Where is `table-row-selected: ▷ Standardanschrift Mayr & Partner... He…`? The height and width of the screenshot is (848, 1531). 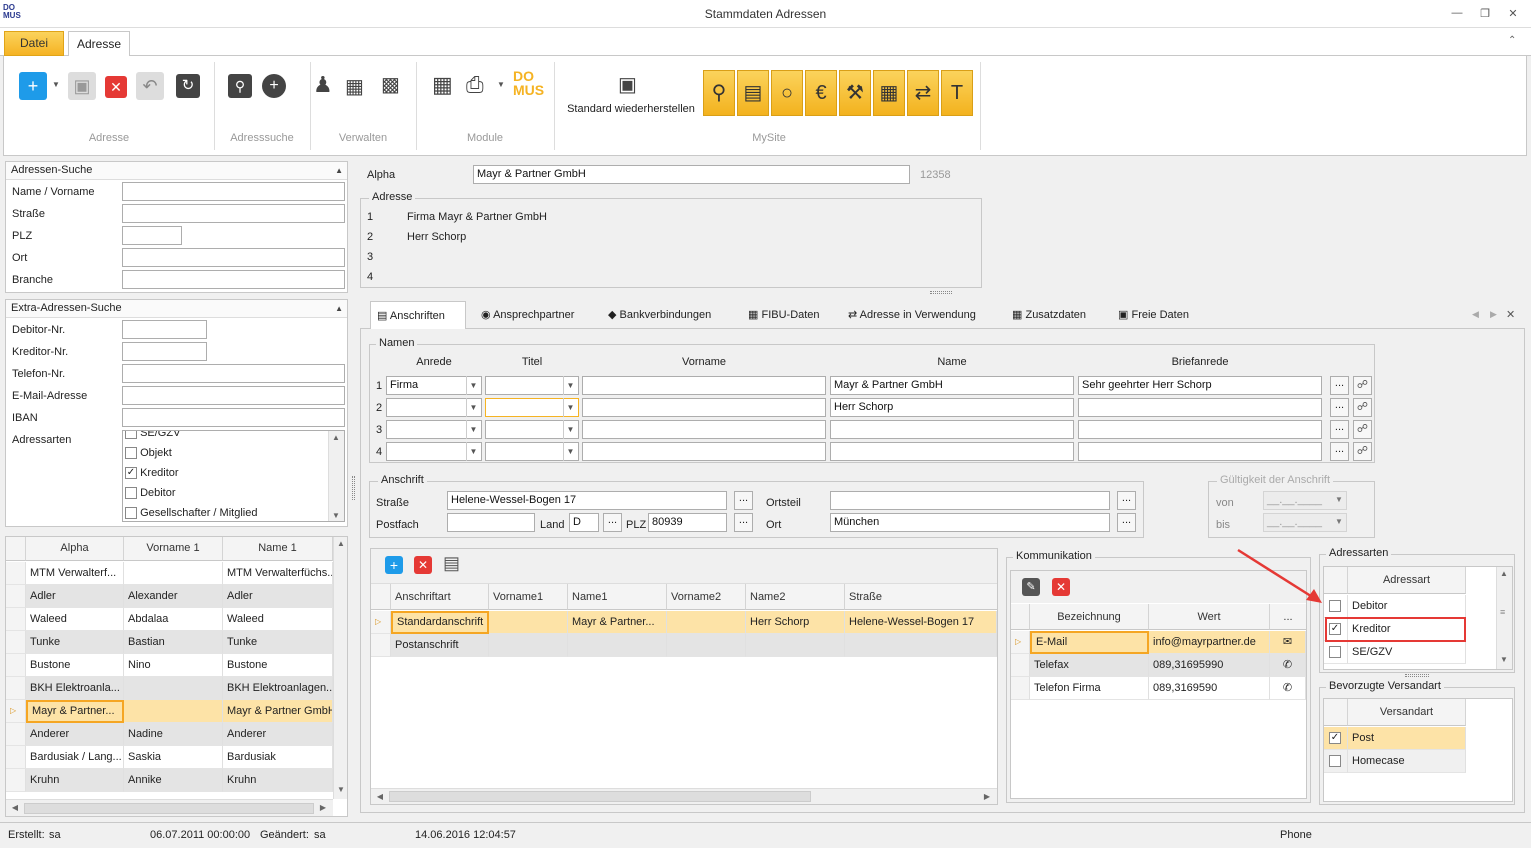 table-row-selected: ▷ Standardanschrift Mayr & Partner... He… is located at coordinates (684, 622).